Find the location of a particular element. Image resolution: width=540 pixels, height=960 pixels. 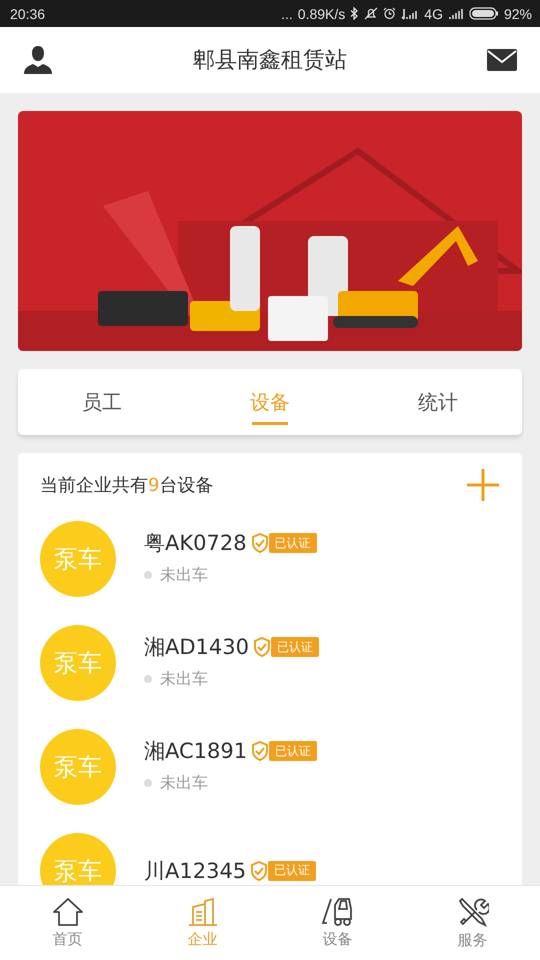

building-icon is located at coordinates (202, 912).